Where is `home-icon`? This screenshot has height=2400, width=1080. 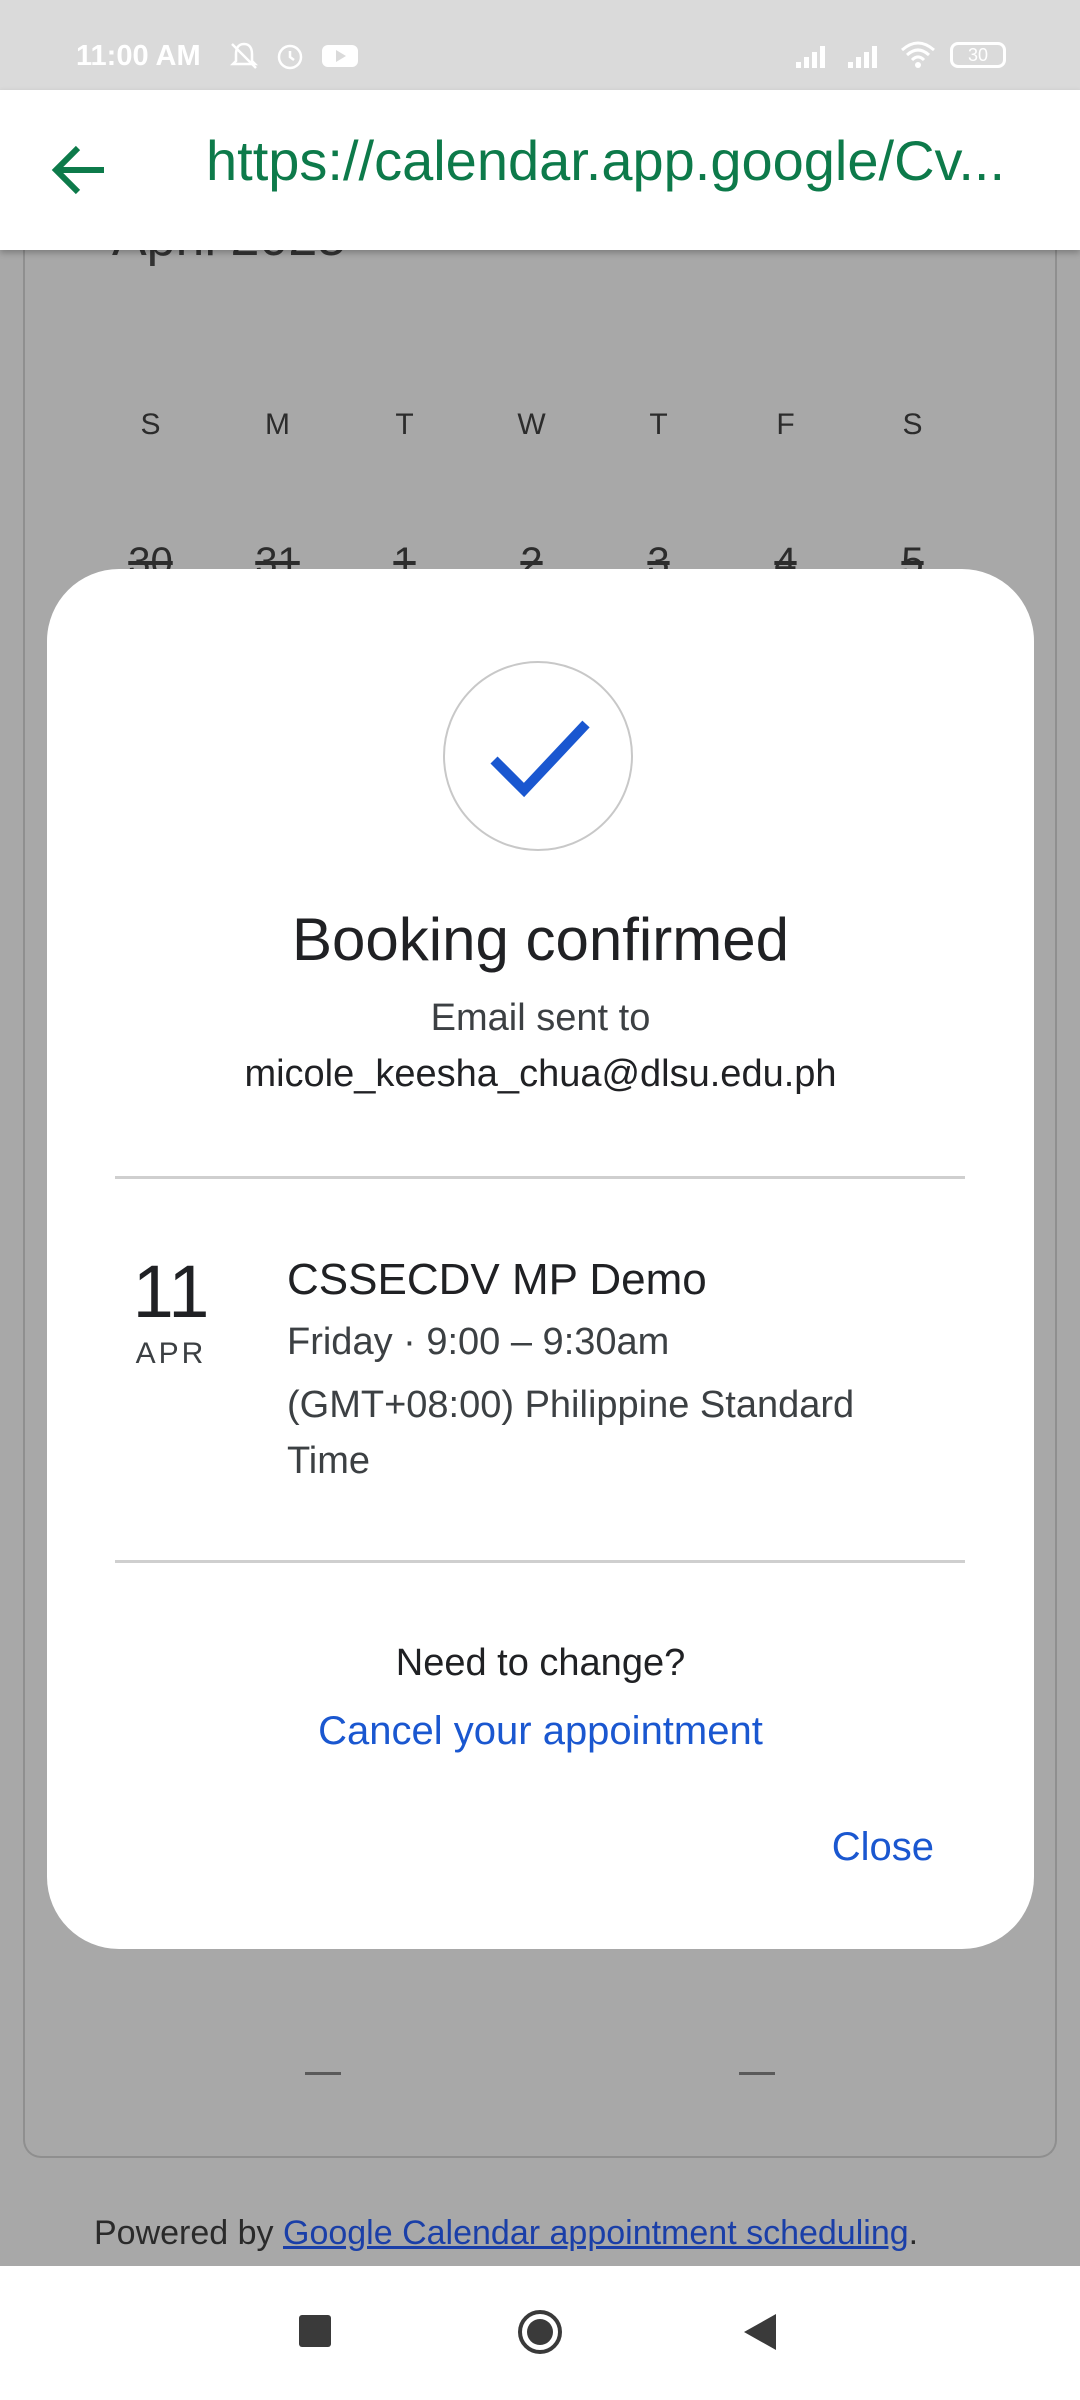 home-icon is located at coordinates (540, 2332).